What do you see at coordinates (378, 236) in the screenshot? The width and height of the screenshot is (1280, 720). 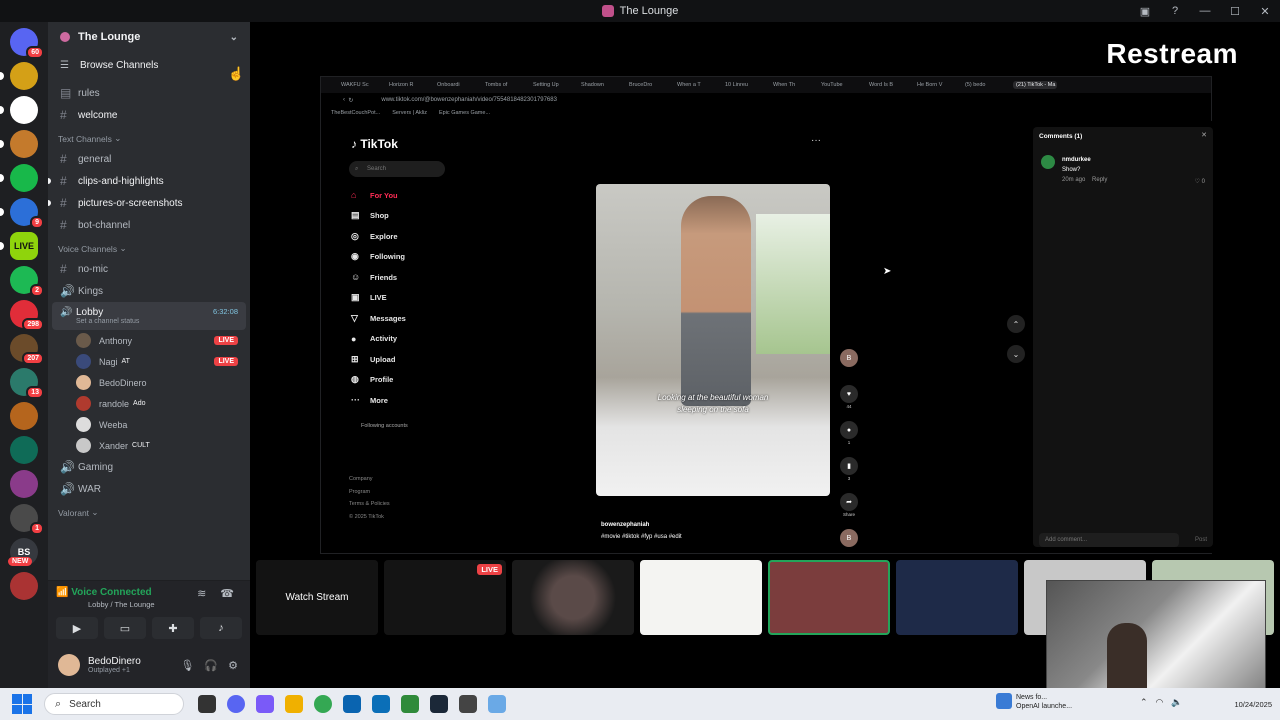 I see `tiktok-nav-explore: ◎ Explore` at bounding box center [378, 236].